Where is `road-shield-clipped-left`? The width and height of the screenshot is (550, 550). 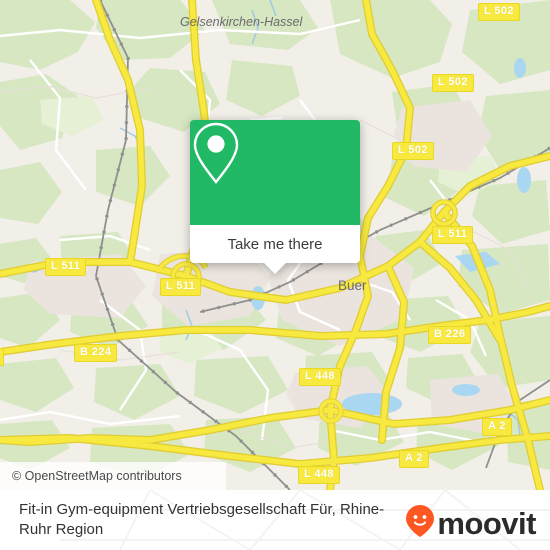
road-shield-clipped-left is located at coordinates (2, 357).